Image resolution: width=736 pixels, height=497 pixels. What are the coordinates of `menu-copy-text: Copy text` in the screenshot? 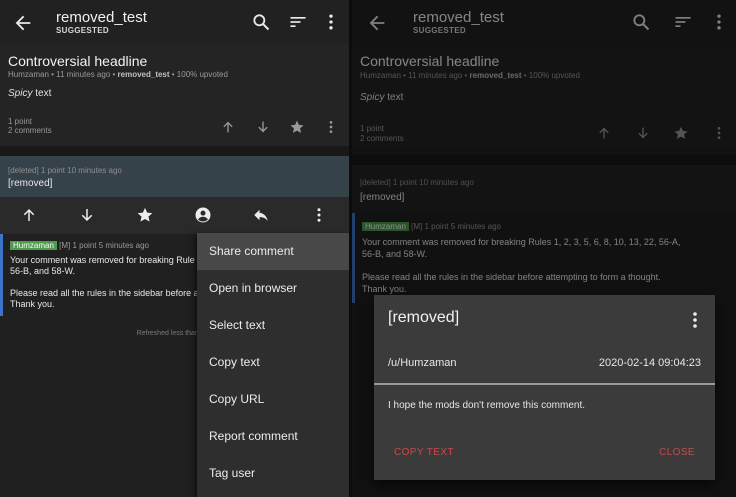 It's located at (273, 362).